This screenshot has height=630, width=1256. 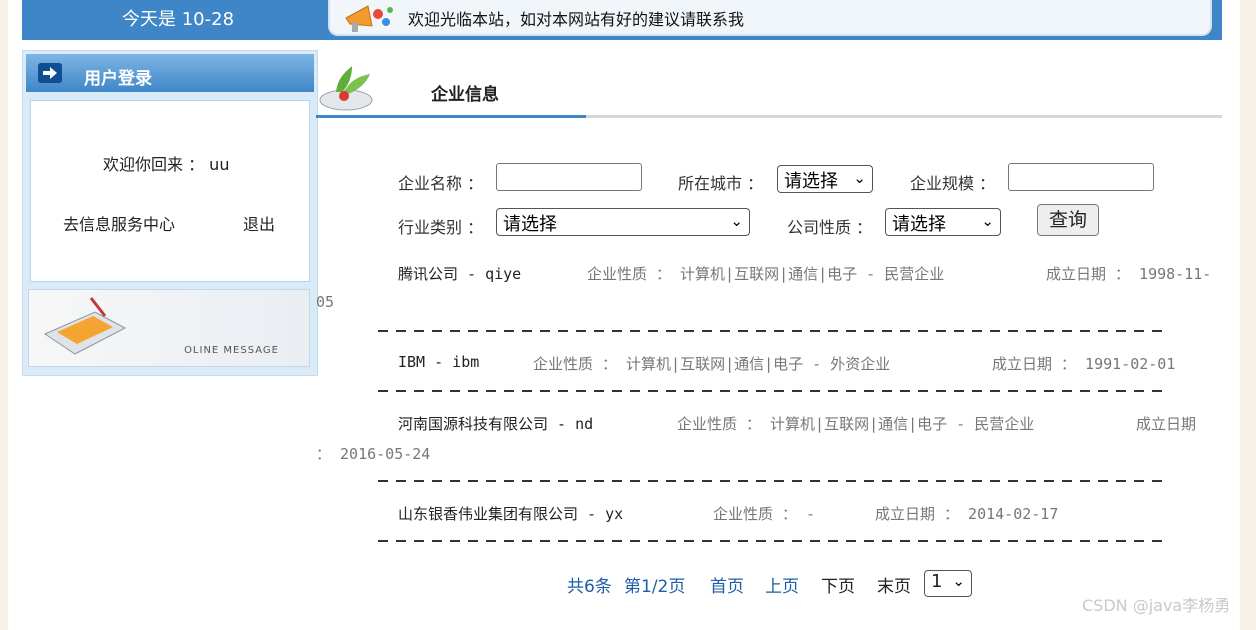 I want to click on top-bar: 今天是 10-28 欢迎光临本站，如对本网站有好的建议请联系我, so click(x=622, y=20).